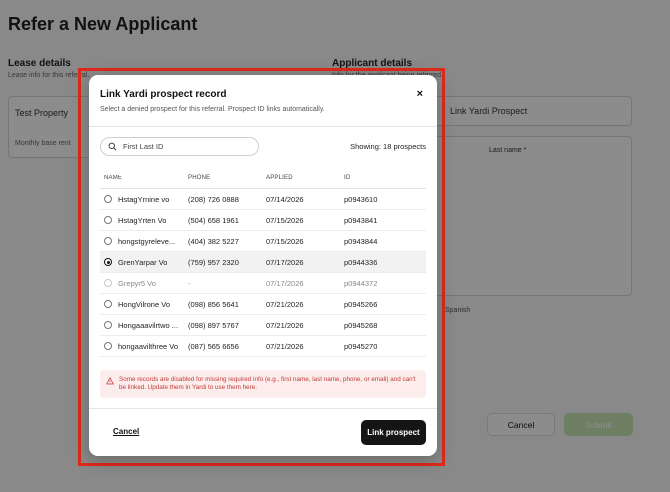 The width and height of the screenshot is (670, 492). What do you see at coordinates (361, 262) in the screenshot?
I see `prospect-id: p0944336` at bounding box center [361, 262].